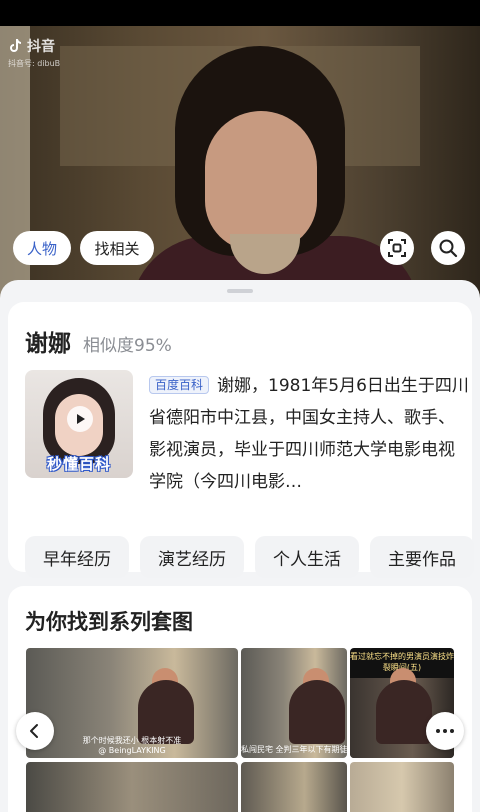  I want to click on series-title: 为你找到系列套图, so click(109, 622).